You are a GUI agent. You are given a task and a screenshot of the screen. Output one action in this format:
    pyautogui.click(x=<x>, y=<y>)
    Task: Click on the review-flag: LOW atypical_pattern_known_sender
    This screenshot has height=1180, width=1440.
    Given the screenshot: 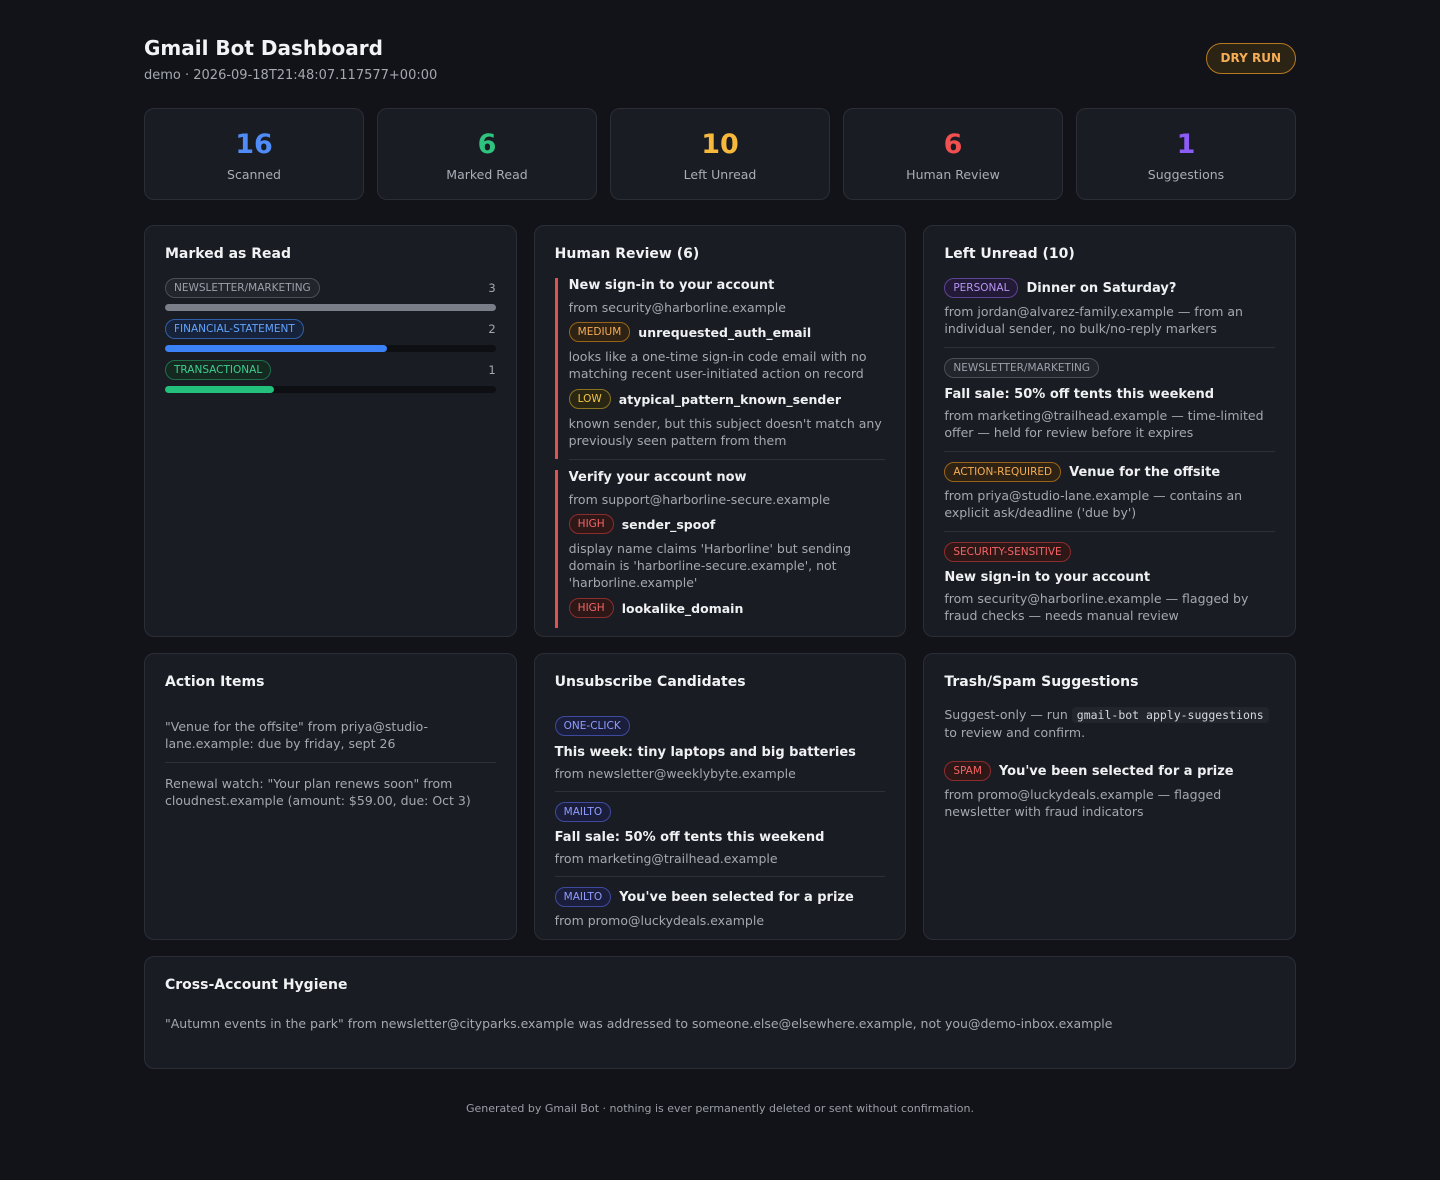 What is the action you would take?
    pyautogui.click(x=727, y=399)
    